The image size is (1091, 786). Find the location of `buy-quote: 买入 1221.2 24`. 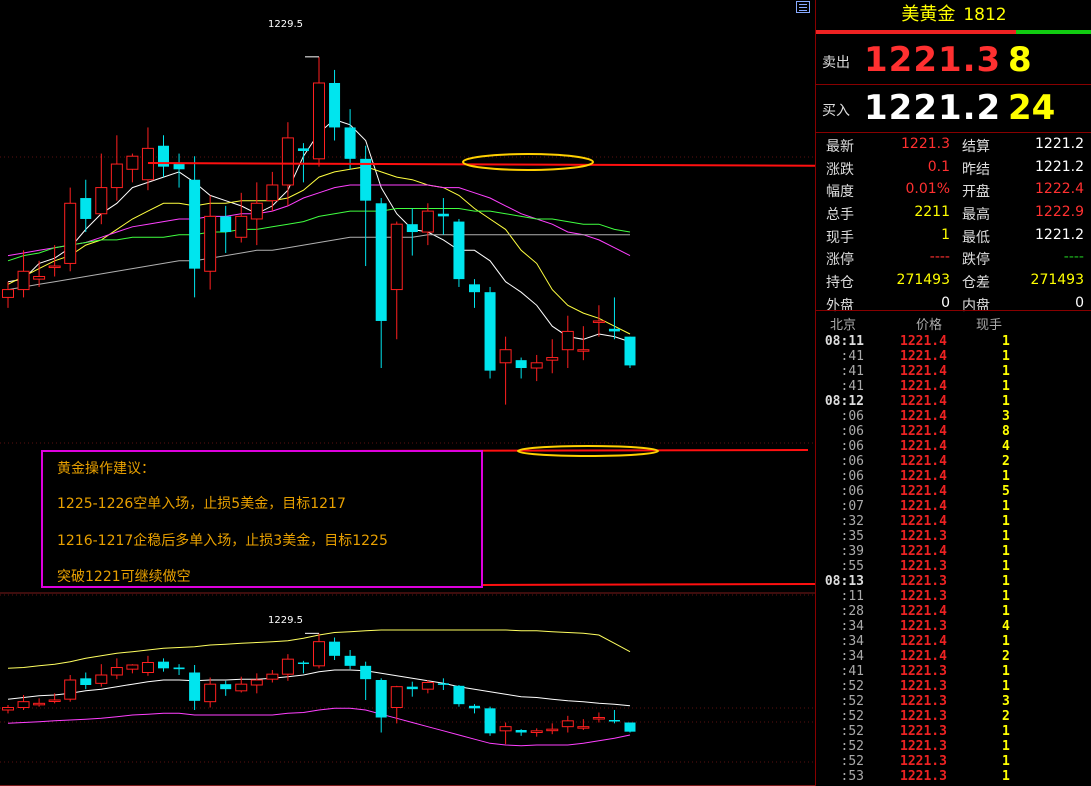

buy-quote: 买入 1221.2 24 is located at coordinates (953, 109).